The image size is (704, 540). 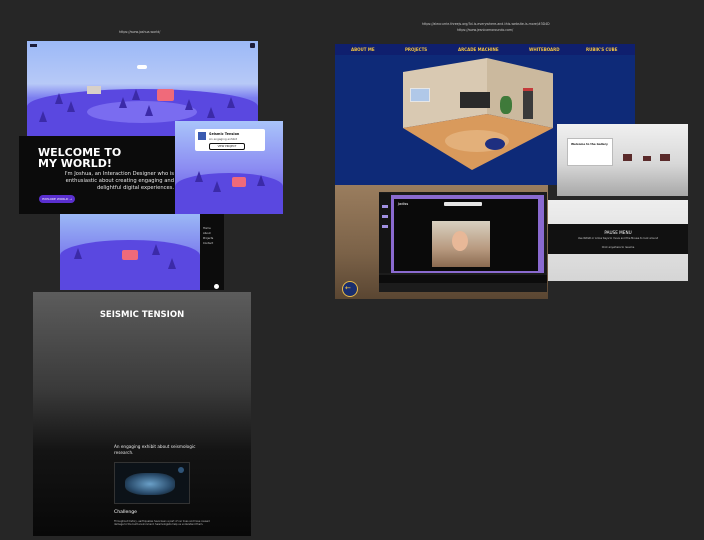 What do you see at coordinates (420, 95) in the screenshot?
I see `whiteboard-icon` at bounding box center [420, 95].